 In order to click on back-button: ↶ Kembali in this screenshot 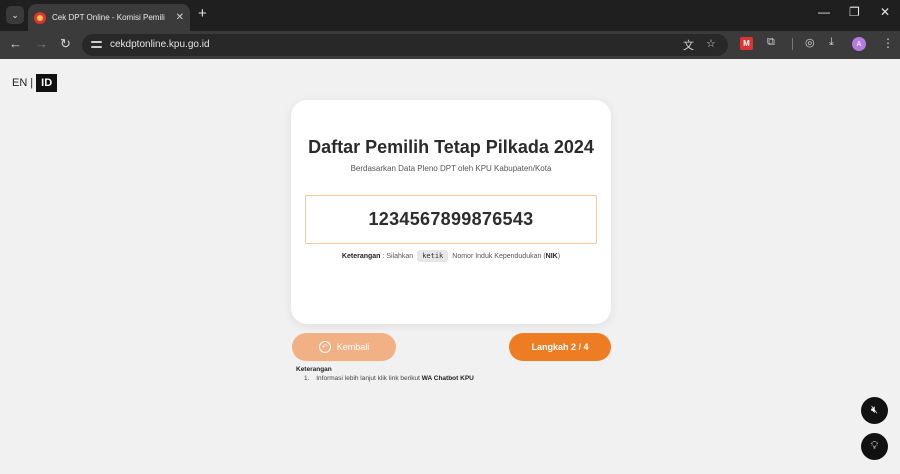, I will do `click(344, 347)`.